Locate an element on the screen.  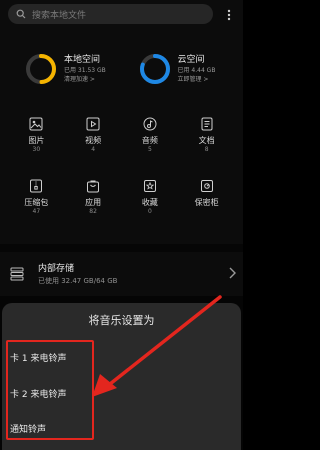
category-count: 5 is located at coordinates (149, 149).